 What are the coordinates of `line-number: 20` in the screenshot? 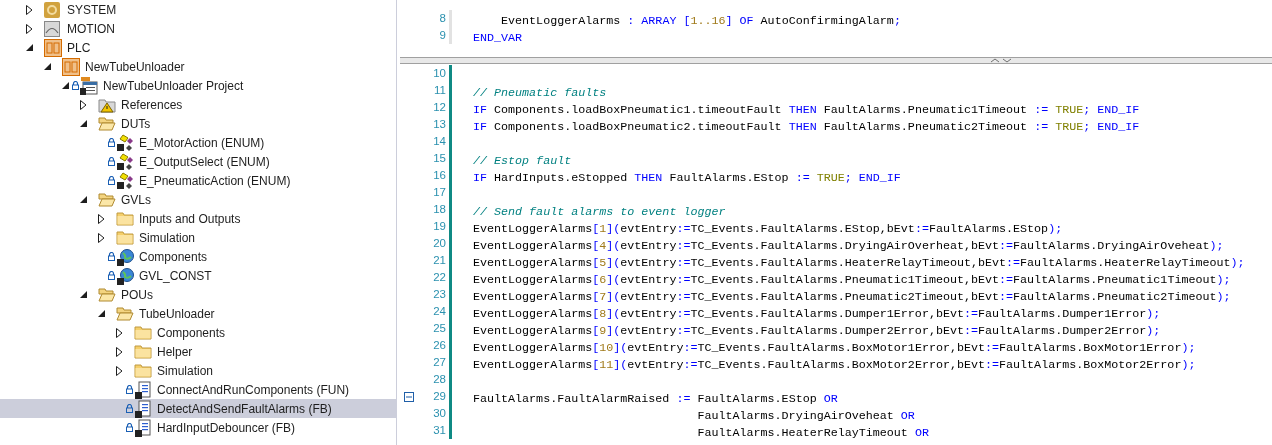 It's located at (439, 243).